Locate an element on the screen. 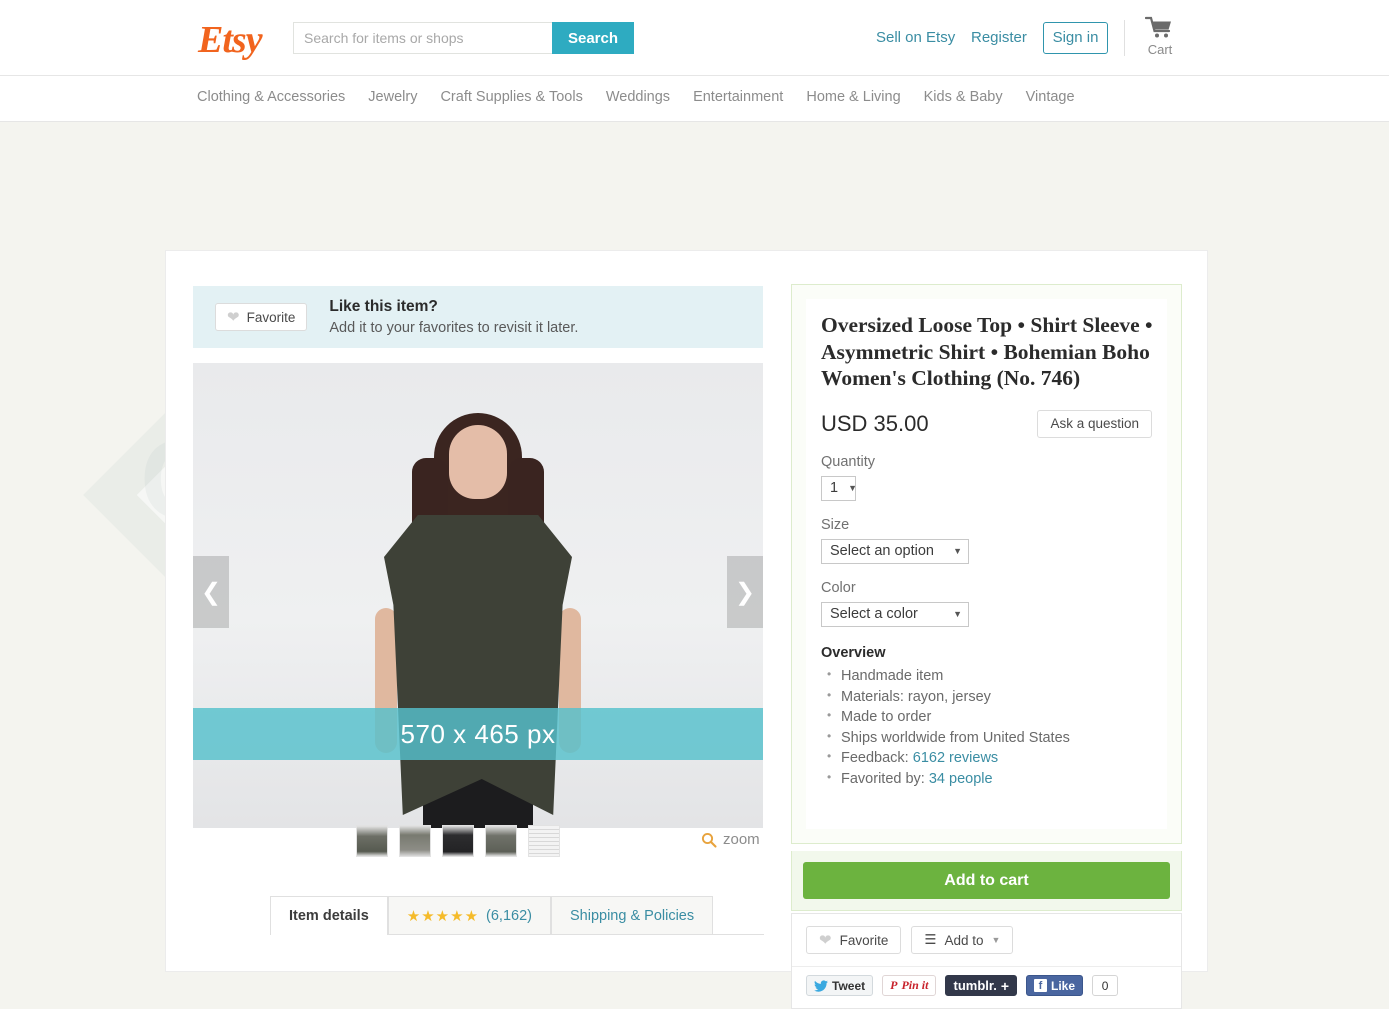 This screenshot has height=1009, width=1389. zoom-link: zoom is located at coordinates (730, 839).